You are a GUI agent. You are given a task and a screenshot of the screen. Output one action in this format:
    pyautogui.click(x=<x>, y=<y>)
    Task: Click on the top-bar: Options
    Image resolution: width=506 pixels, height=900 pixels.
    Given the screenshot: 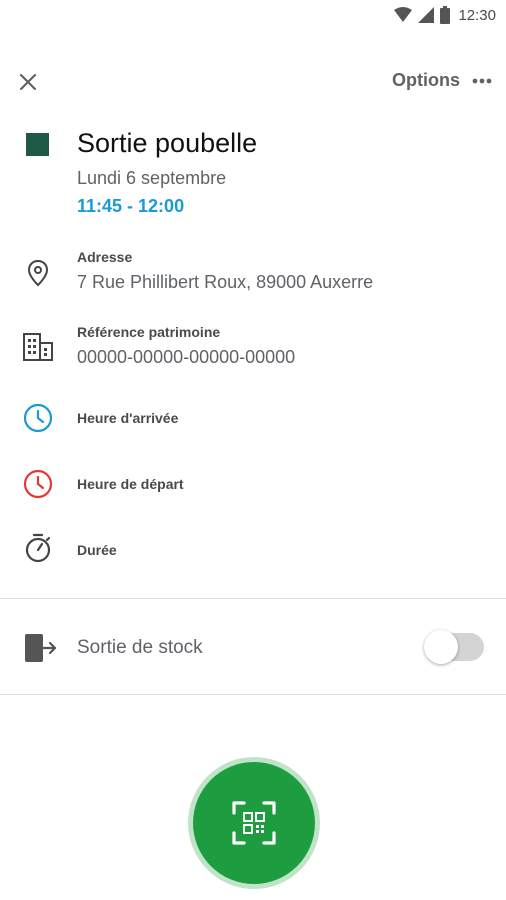 What is the action you would take?
    pyautogui.click(x=253, y=82)
    